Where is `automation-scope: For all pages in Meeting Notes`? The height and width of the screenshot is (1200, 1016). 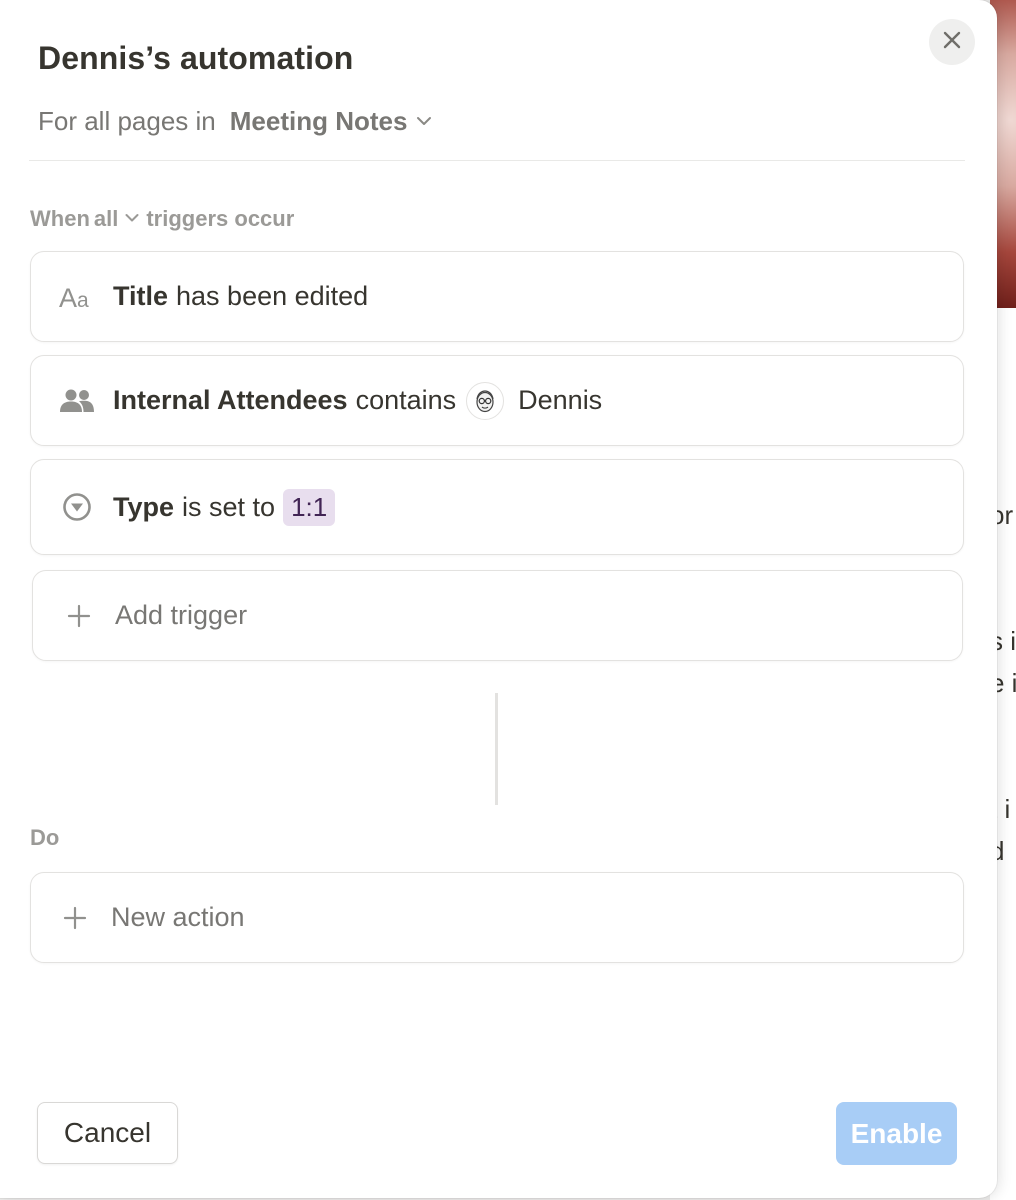
automation-scope: For all pages in Meeting Notes is located at coordinates (235, 121).